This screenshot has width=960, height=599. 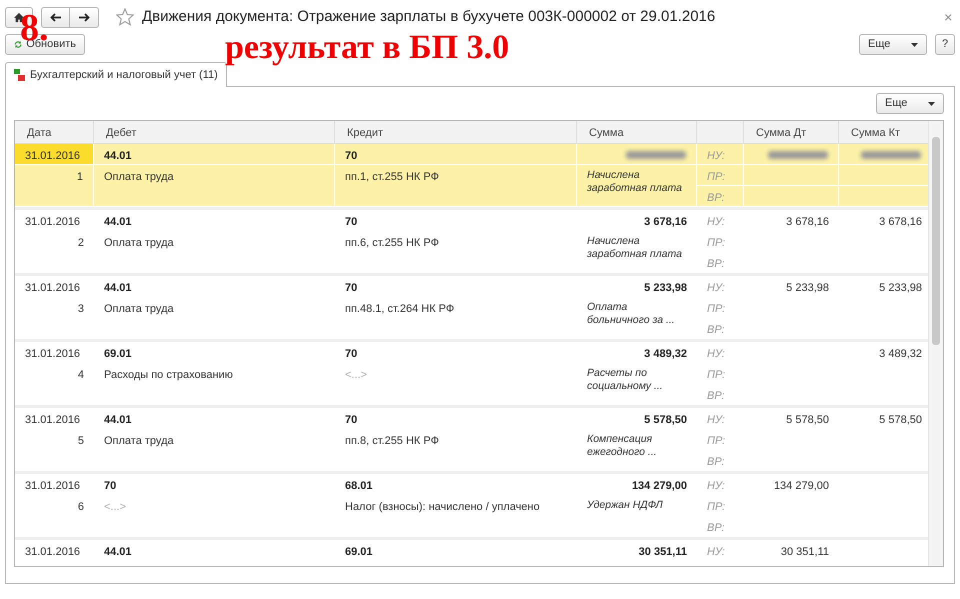 What do you see at coordinates (18, 44) in the screenshot?
I see `refresh-icon` at bounding box center [18, 44].